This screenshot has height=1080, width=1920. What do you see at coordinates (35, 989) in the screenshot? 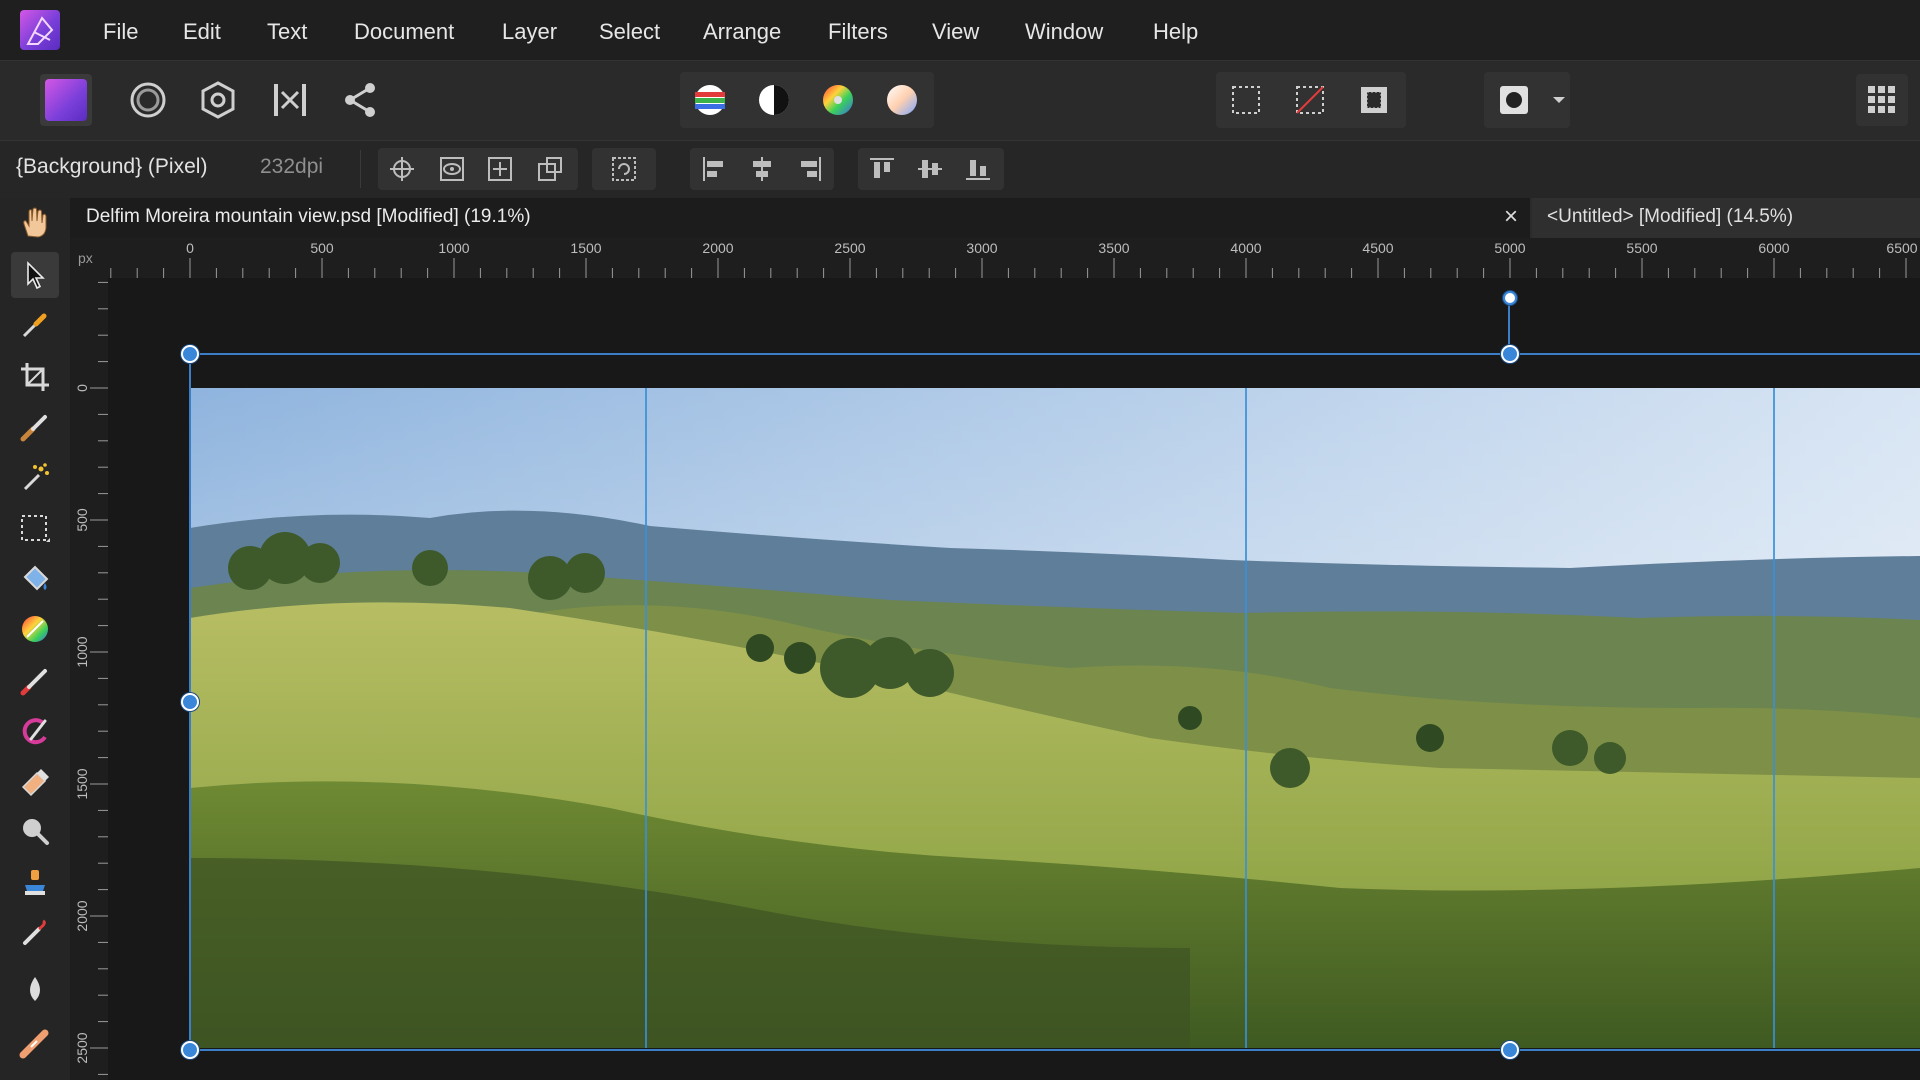
I see `blur-tool-icon` at bounding box center [35, 989].